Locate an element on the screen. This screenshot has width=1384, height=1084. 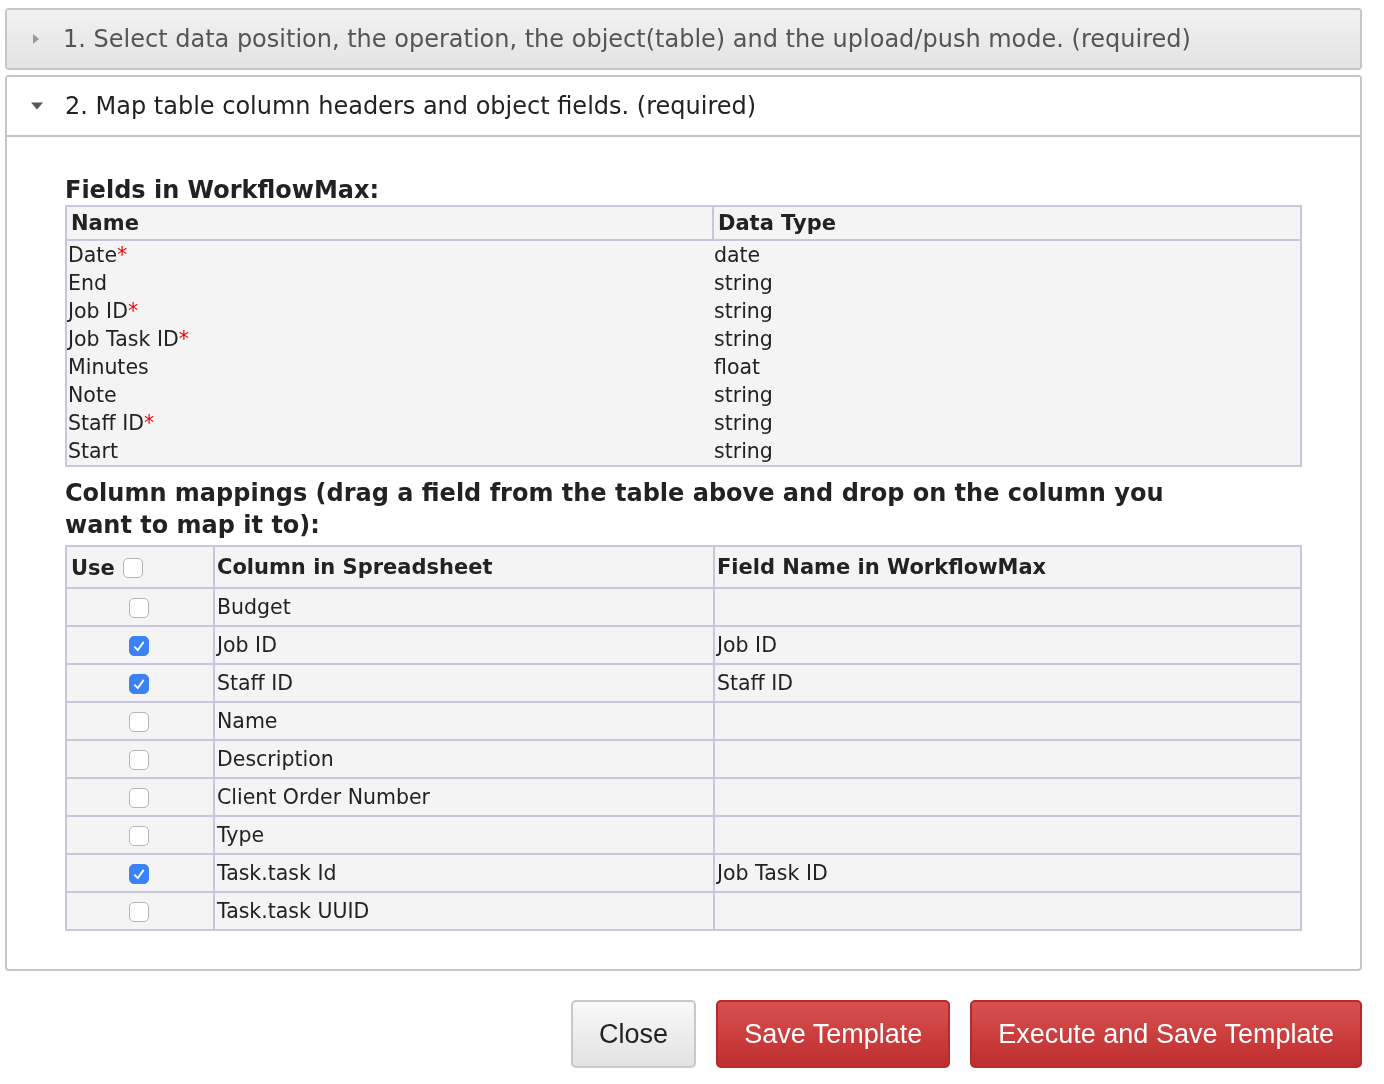
select-all-checkbox is located at coordinates (132, 567).